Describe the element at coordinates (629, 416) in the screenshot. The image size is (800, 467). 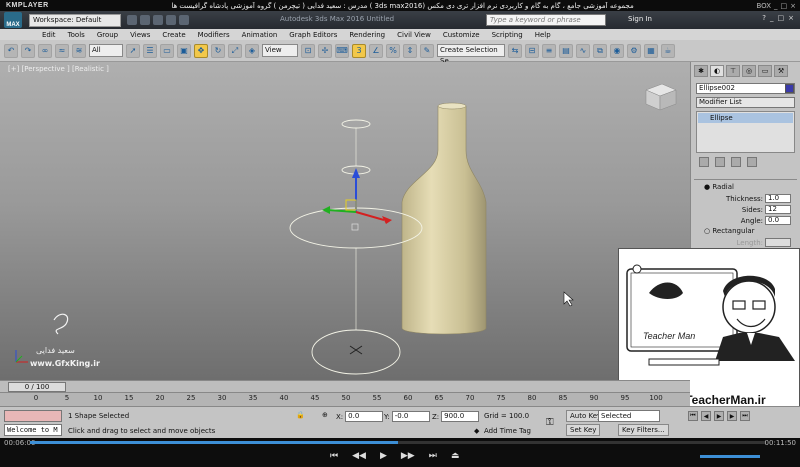
I see `key-selection-dropdown: Selected` at that location.